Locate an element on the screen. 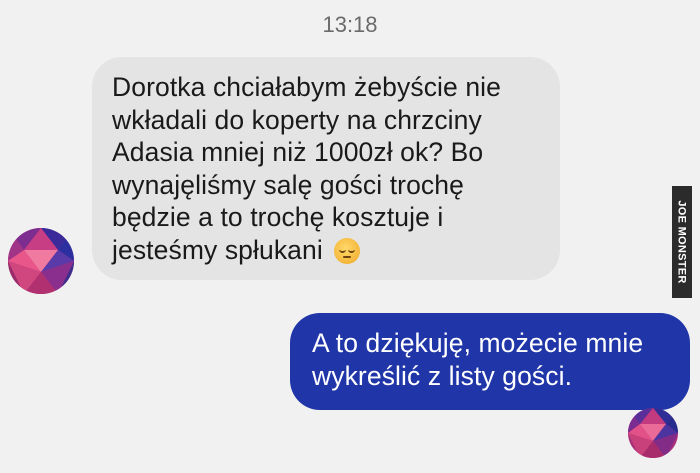 This screenshot has width=700, height=473. read-receipt-avatar-image is located at coordinates (653, 433).